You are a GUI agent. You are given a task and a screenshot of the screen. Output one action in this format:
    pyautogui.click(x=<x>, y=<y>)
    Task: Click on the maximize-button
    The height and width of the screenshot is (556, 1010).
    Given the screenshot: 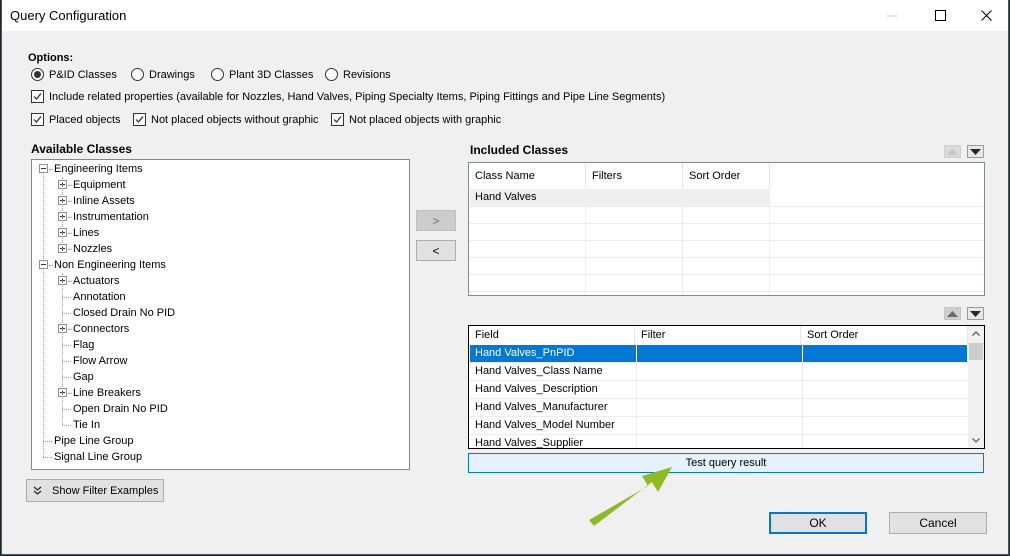 What is the action you would take?
    pyautogui.click(x=940, y=15)
    